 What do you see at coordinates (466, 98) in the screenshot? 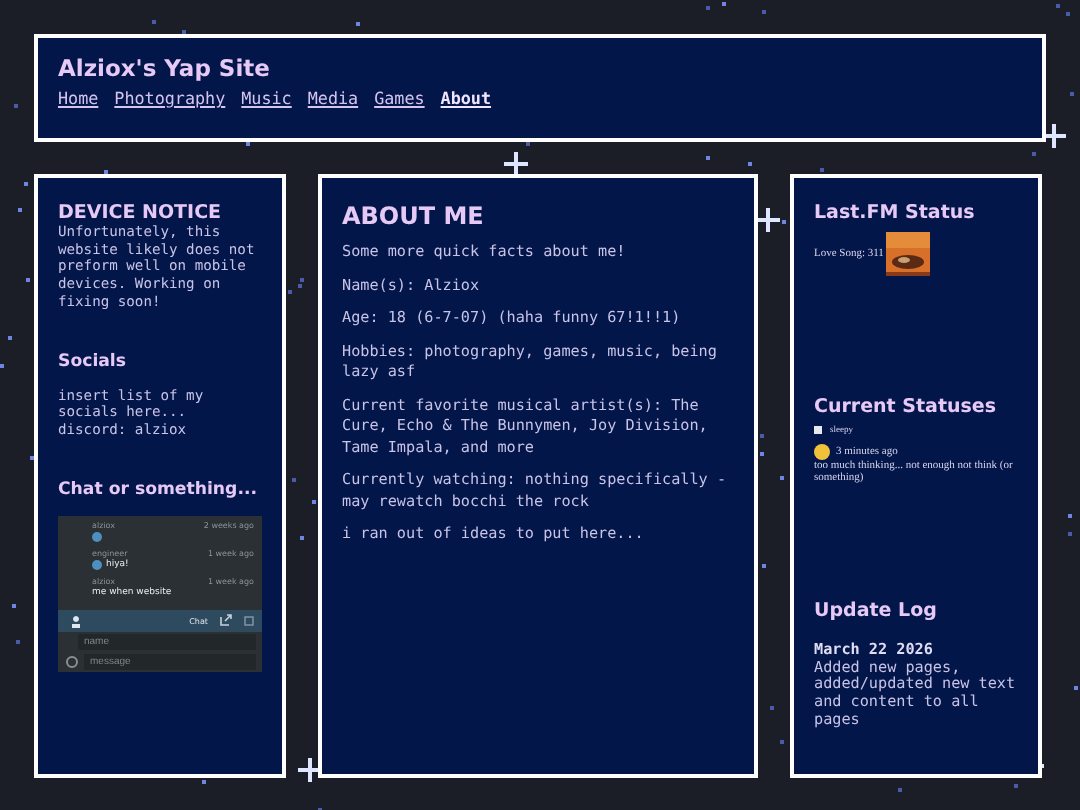
I see `nav-link: About` at bounding box center [466, 98].